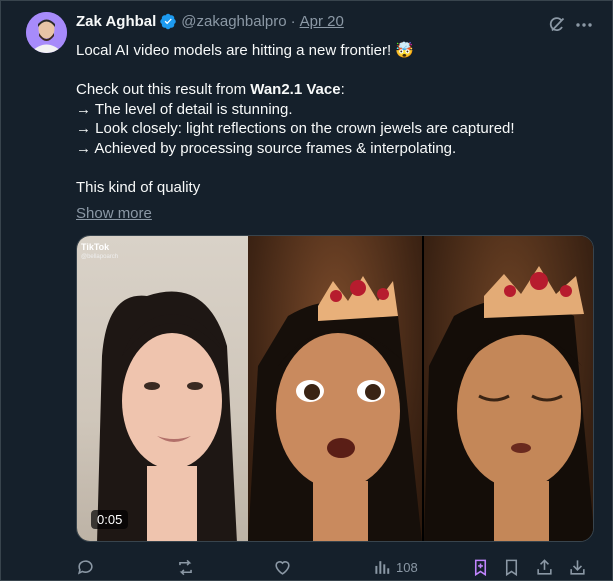 This screenshot has width=613, height=581. What do you see at coordinates (162, 388) in the screenshot?
I see `video-frame-original: TikTok @bellapoarch 0:05` at bounding box center [162, 388].